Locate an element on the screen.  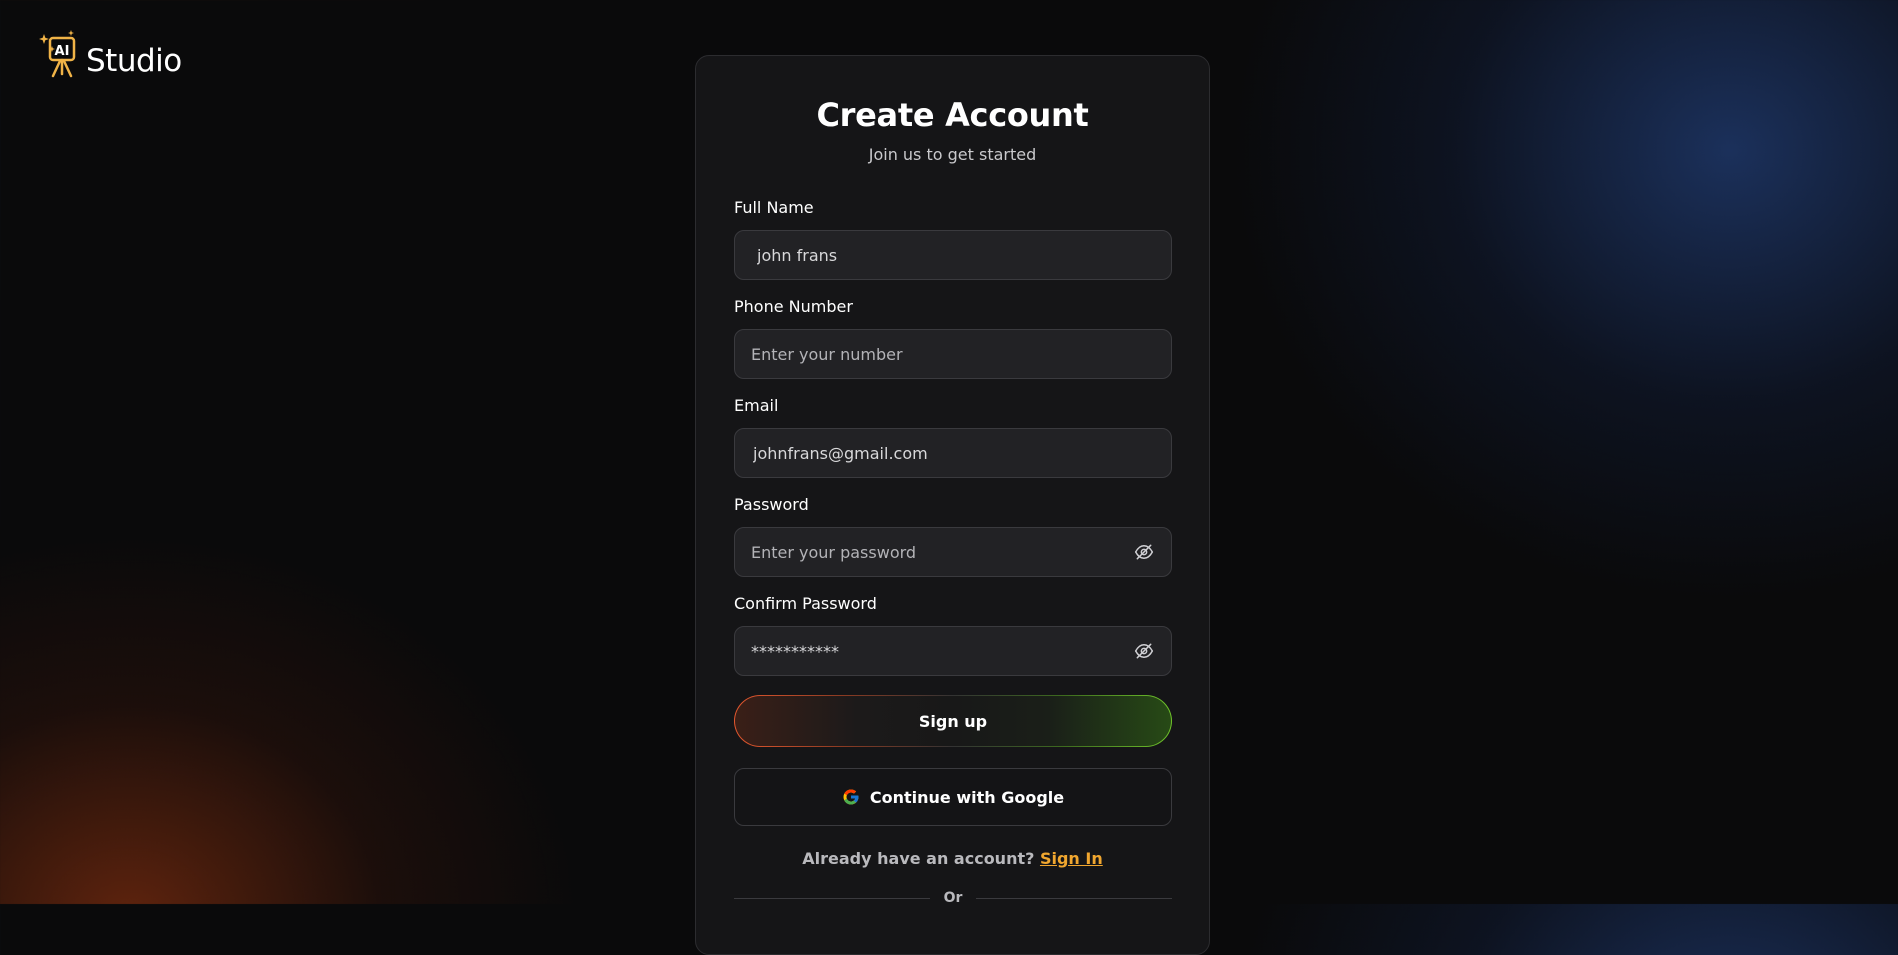
page-title: Create Account is located at coordinates (952, 115).